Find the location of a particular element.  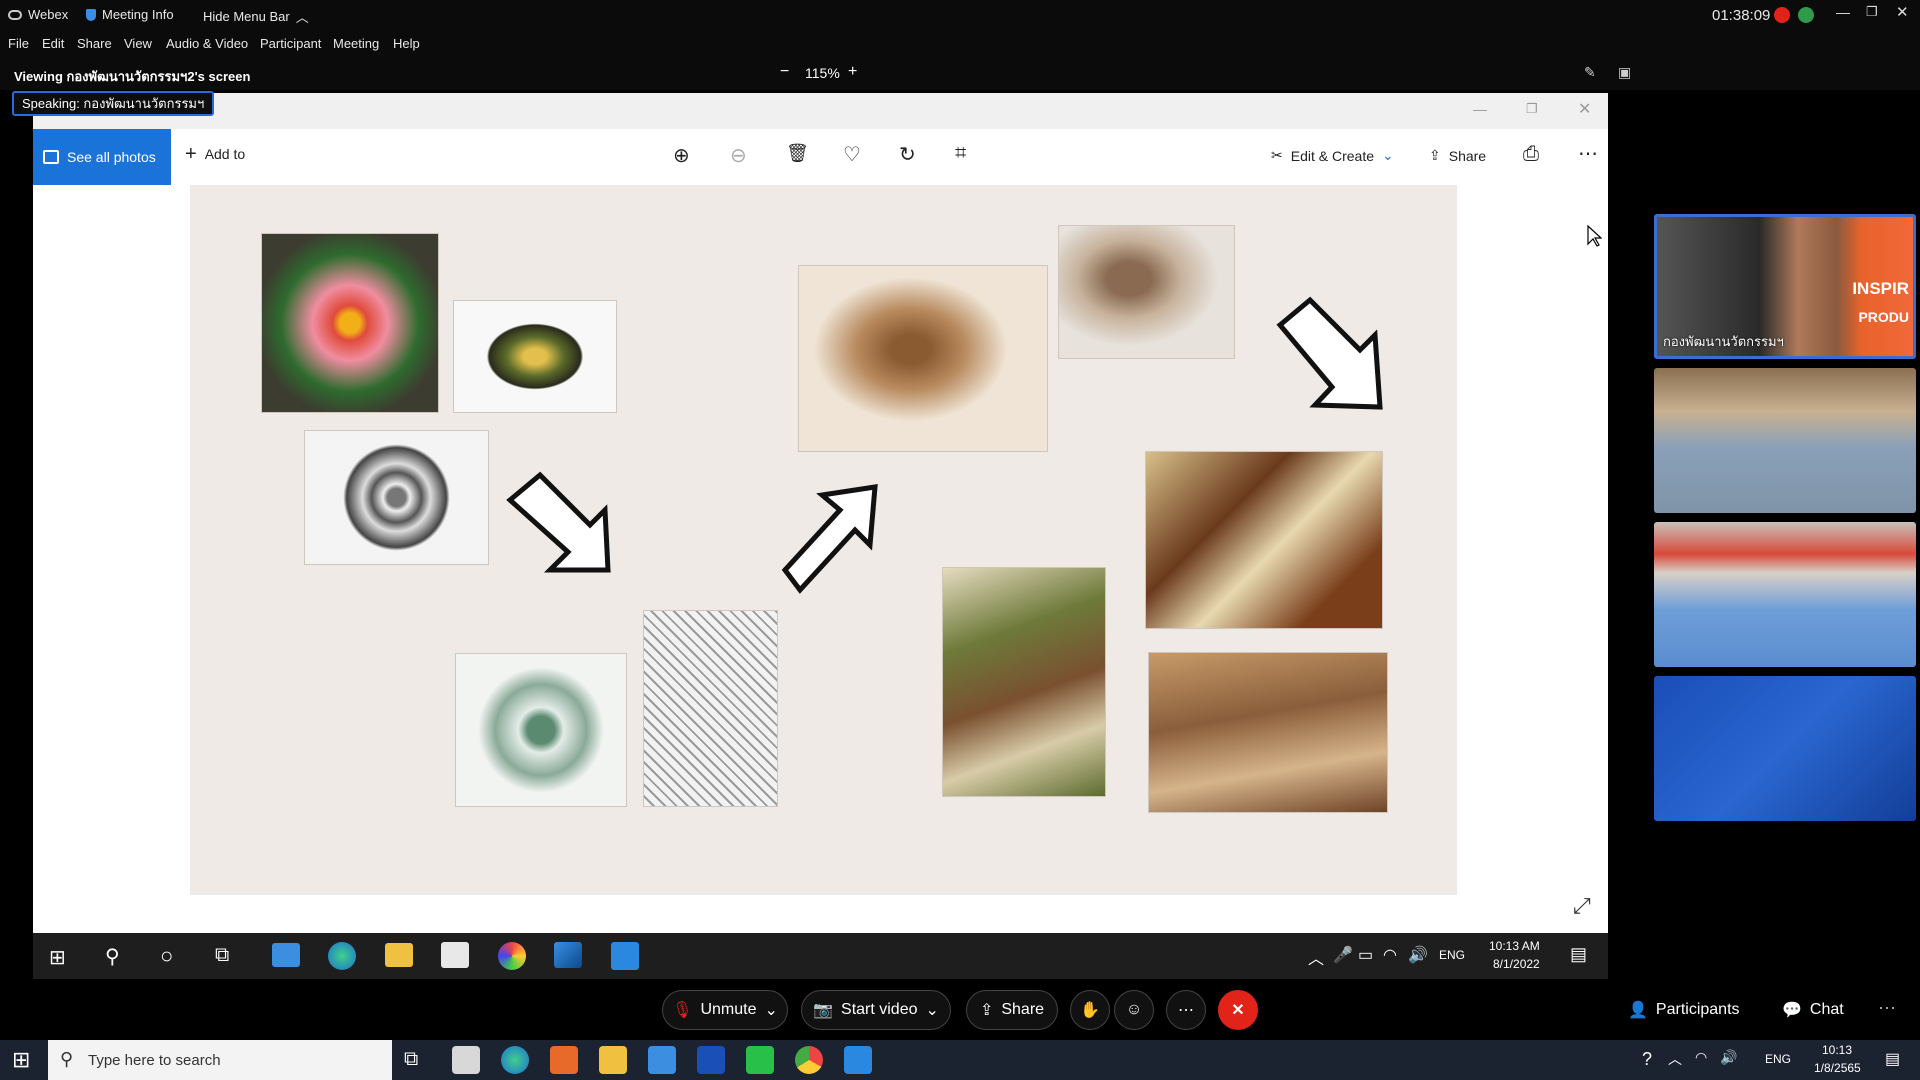

photos-restore-icon: ❐ is located at coordinates (1532, 109).